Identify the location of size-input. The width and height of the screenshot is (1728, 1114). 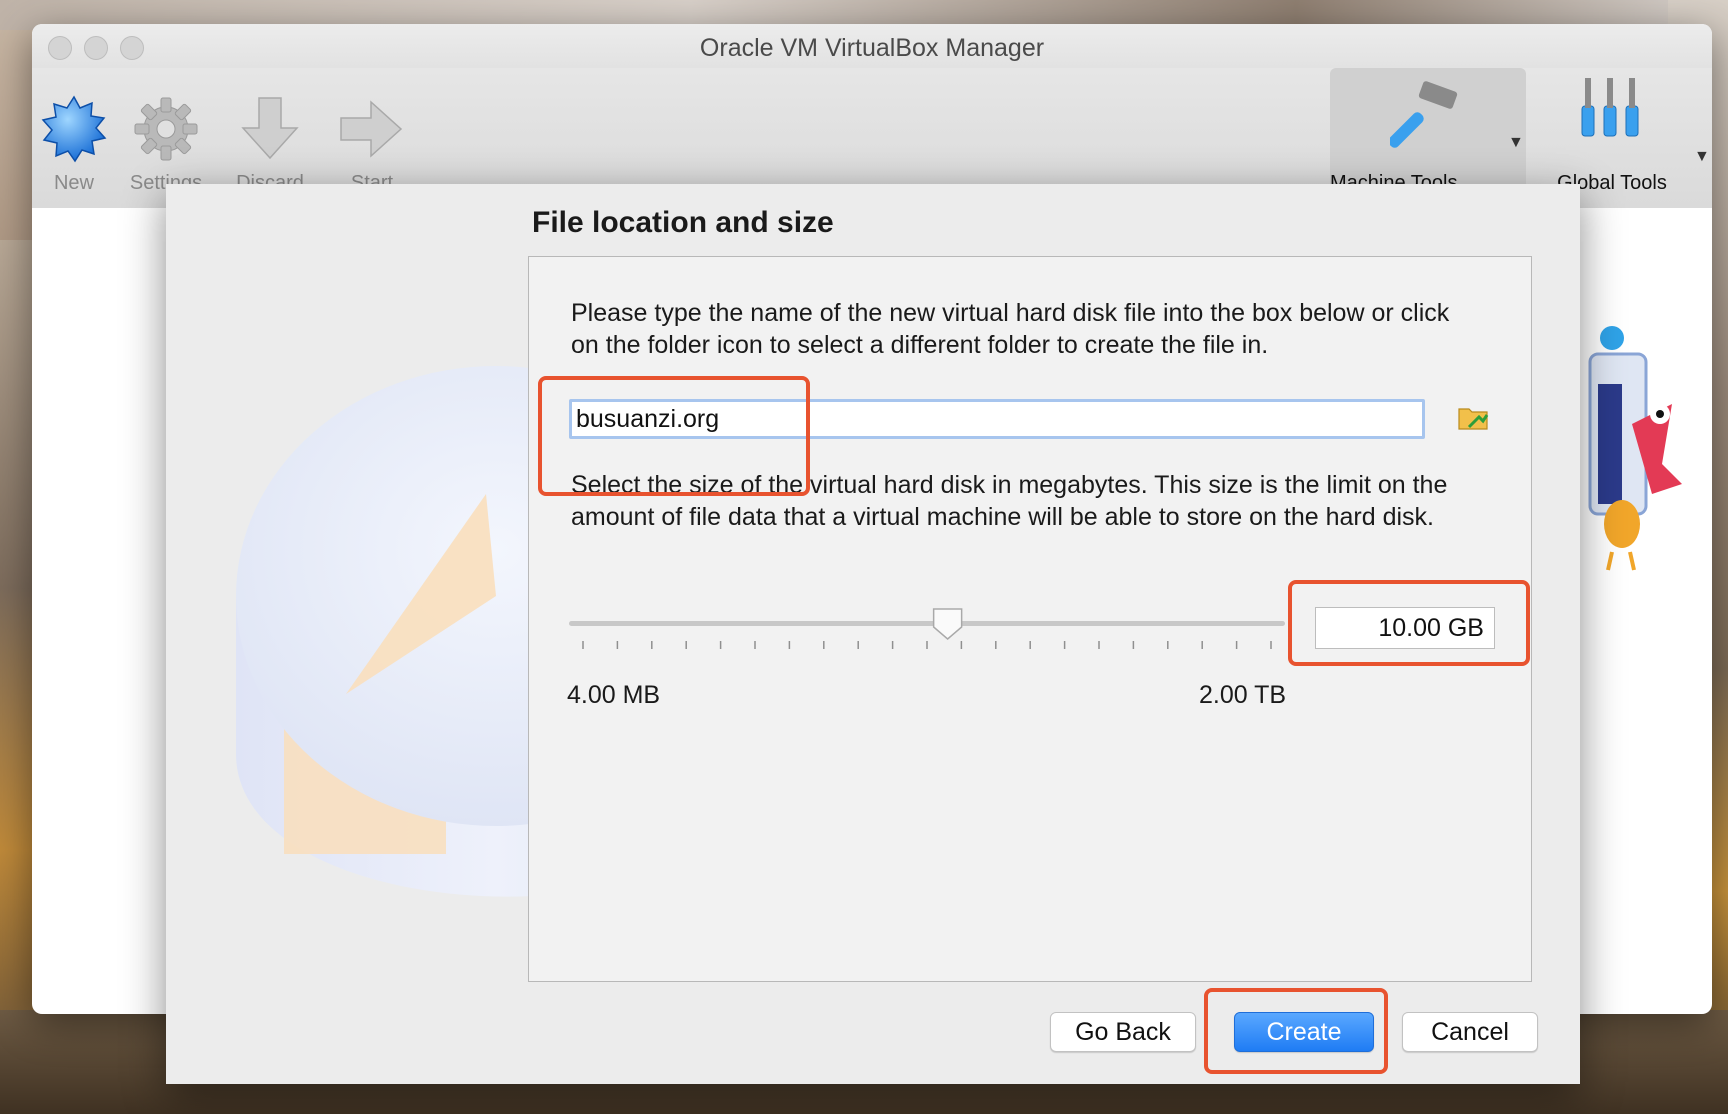
(1405, 628).